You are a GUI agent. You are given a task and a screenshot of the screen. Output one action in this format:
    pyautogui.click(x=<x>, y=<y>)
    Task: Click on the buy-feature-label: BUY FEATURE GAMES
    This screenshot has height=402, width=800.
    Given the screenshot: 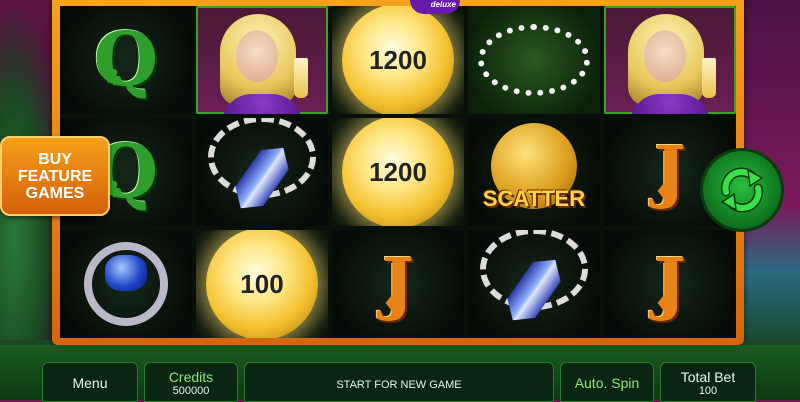 What is the action you would take?
    pyautogui.click(x=55, y=176)
    